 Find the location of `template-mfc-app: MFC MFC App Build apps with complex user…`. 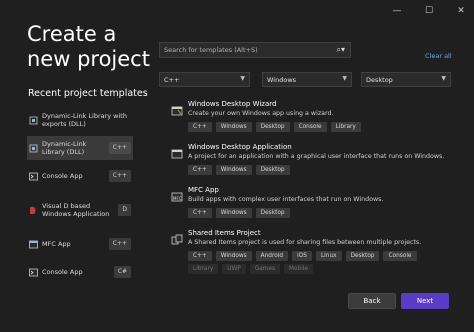

template-mfc-app: MFC MFC App Build apps with complex user… is located at coordinates (313, 202).